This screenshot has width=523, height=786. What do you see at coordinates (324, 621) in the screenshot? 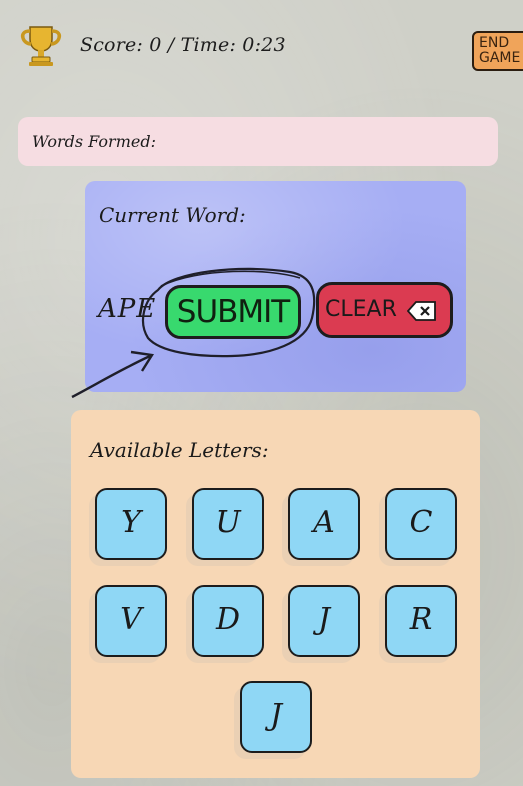
I see `letter-tile-j: J` at bounding box center [324, 621].